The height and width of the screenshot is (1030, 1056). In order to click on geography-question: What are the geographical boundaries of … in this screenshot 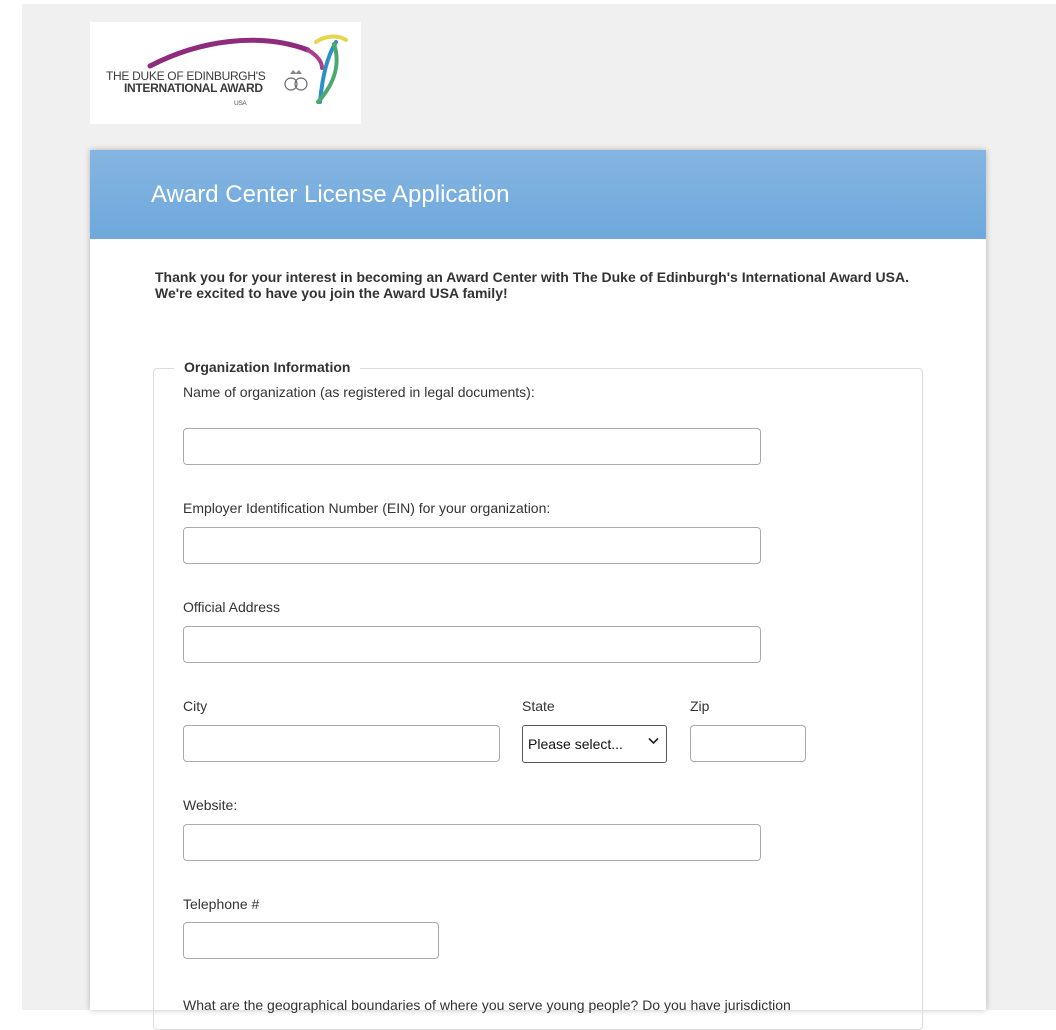, I will do `click(487, 1005)`.